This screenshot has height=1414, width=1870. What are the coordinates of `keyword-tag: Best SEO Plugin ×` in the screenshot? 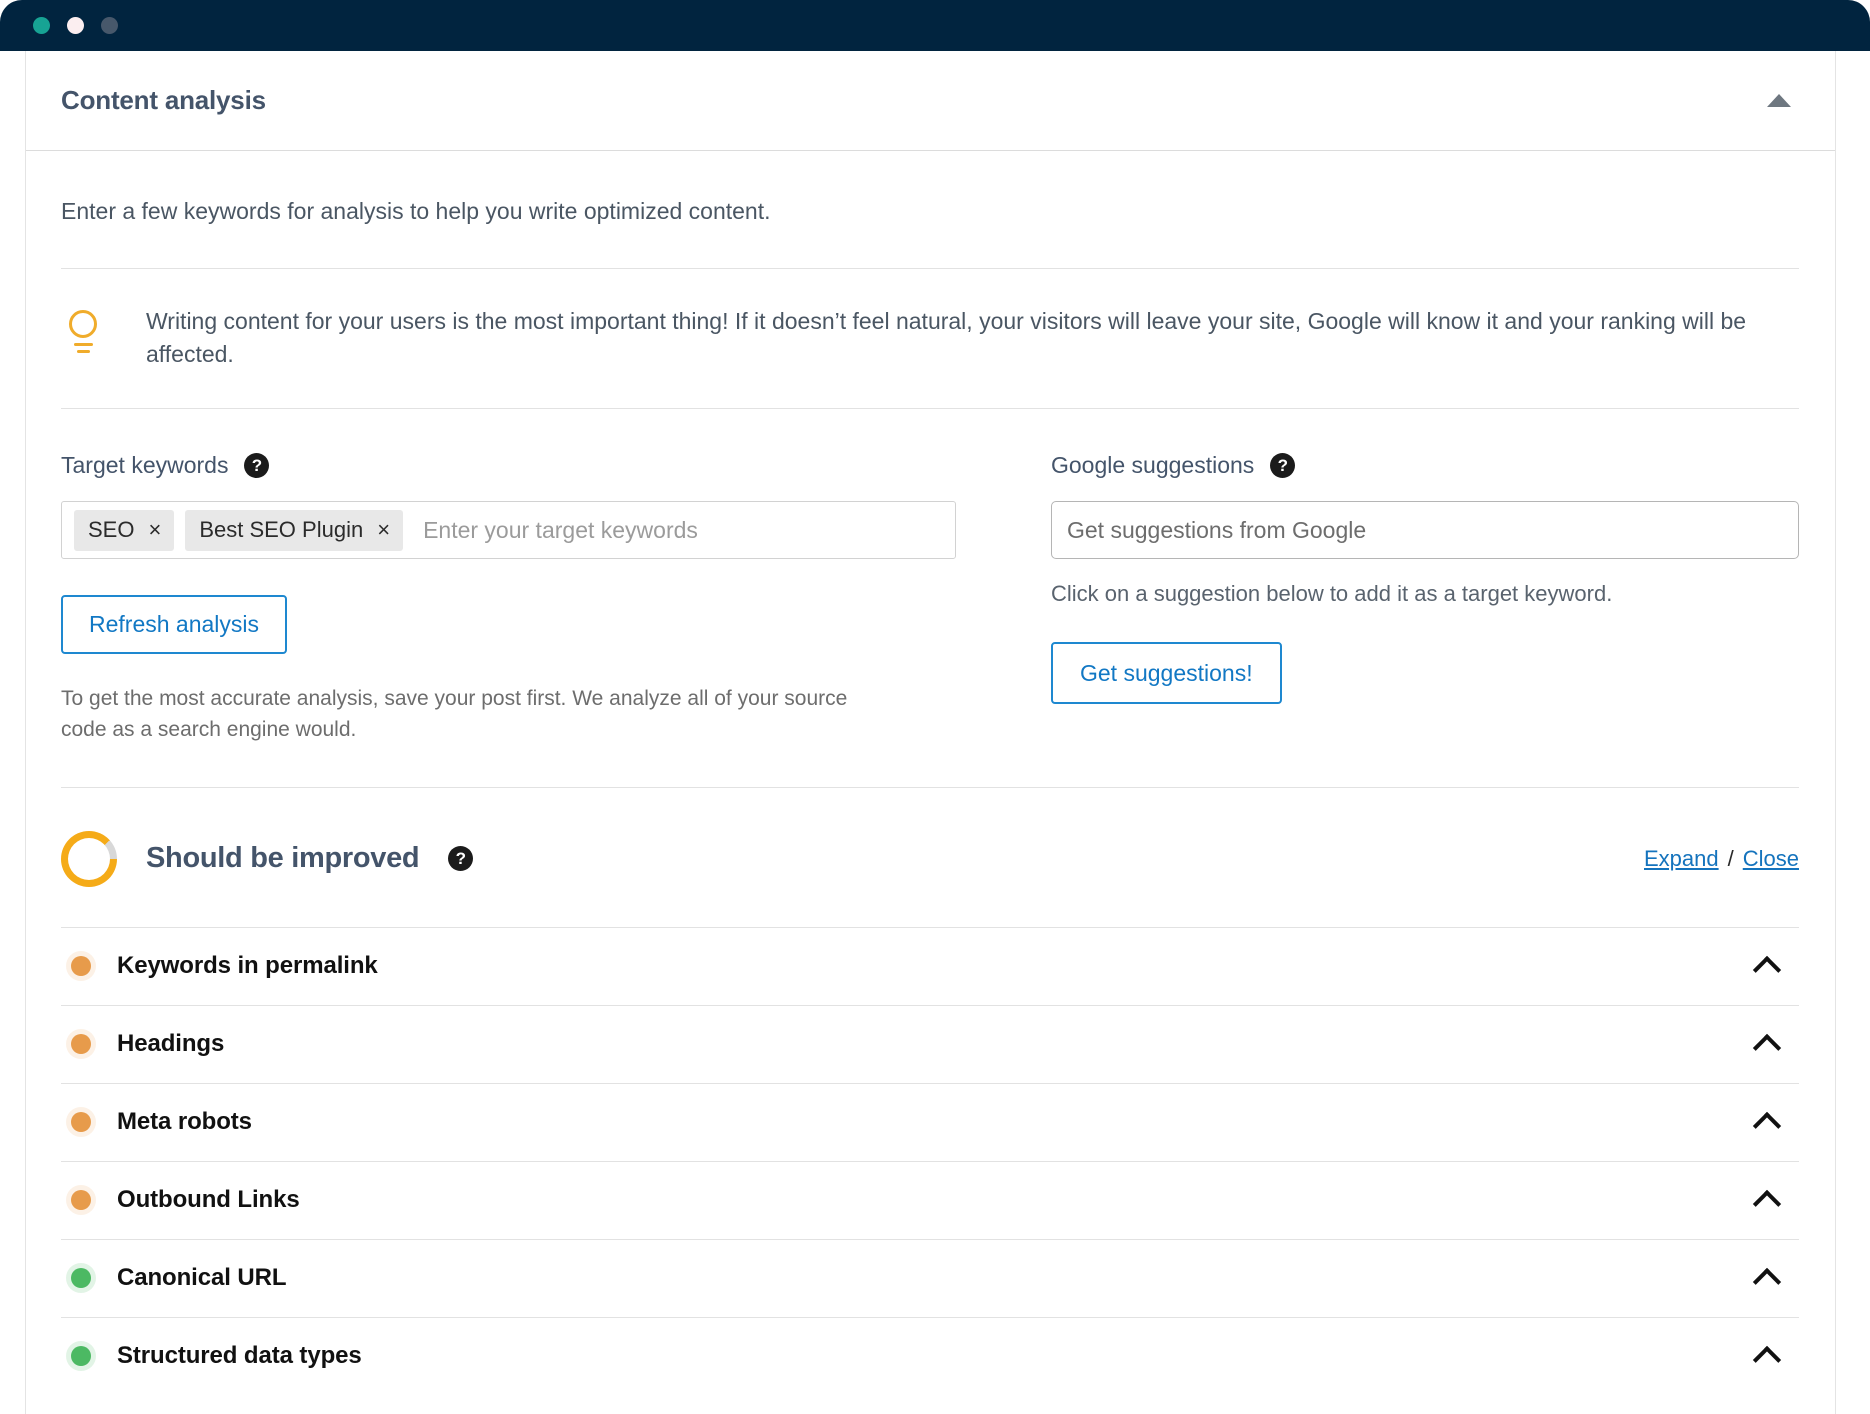 It's located at (294, 530).